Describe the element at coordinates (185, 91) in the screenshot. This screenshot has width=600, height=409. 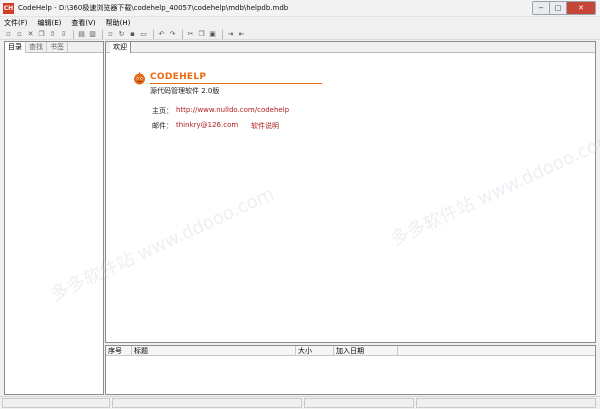
I see `logo-subtitle: 源代码管理软件 2.0版` at that location.